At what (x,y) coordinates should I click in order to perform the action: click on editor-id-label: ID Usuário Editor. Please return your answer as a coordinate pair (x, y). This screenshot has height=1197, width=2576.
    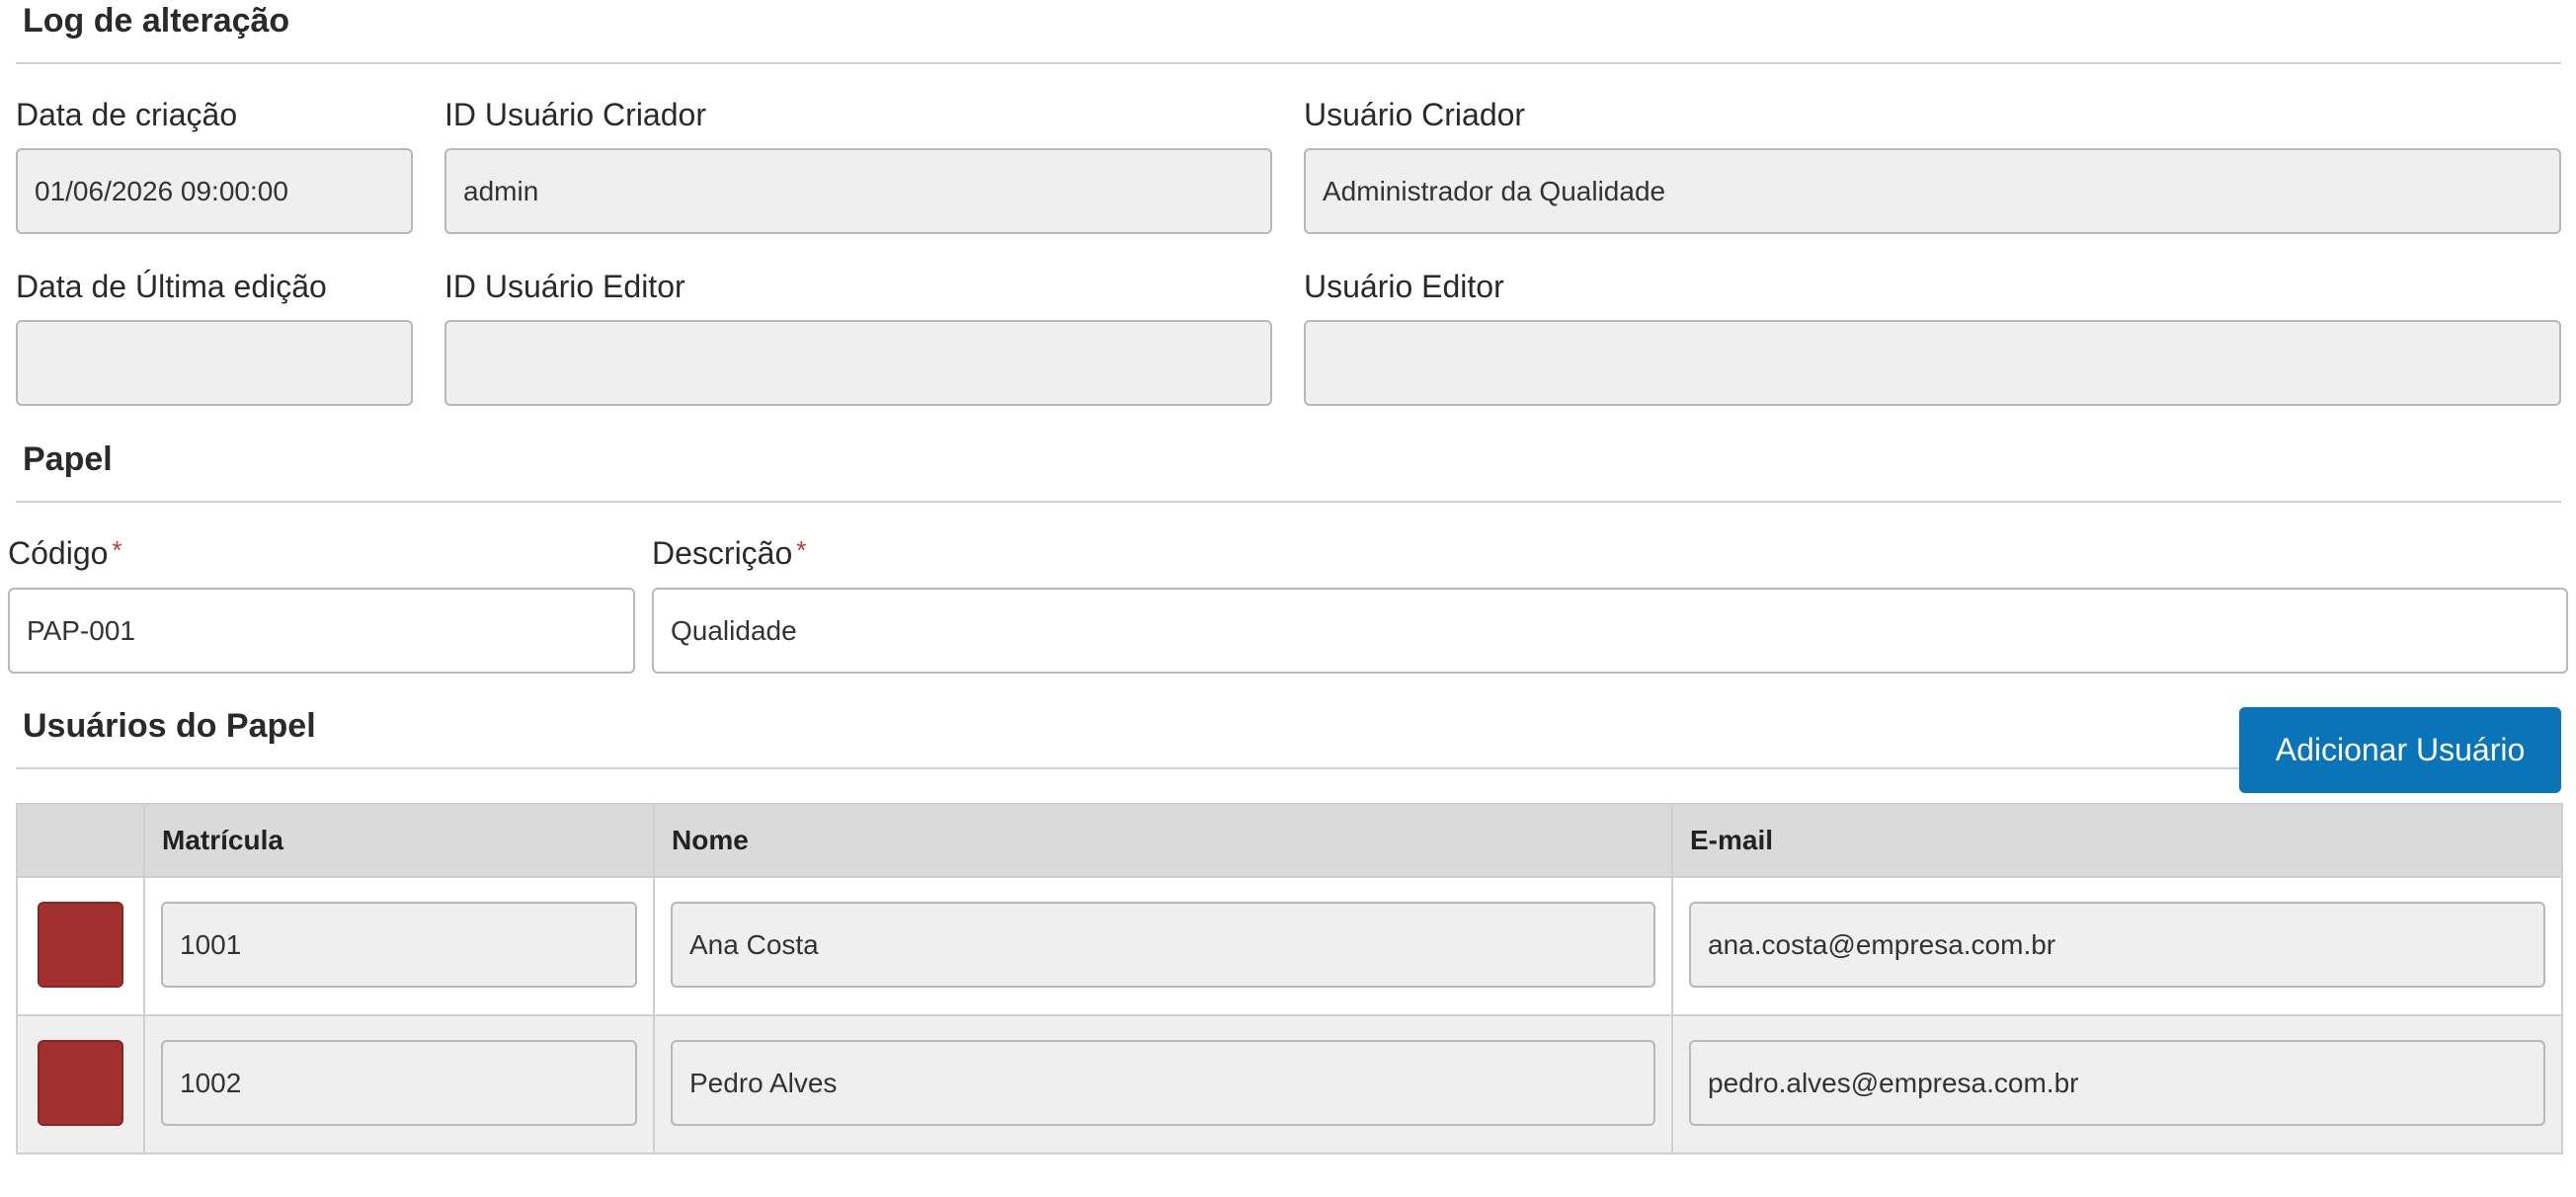
    Looking at the image, I should click on (564, 286).